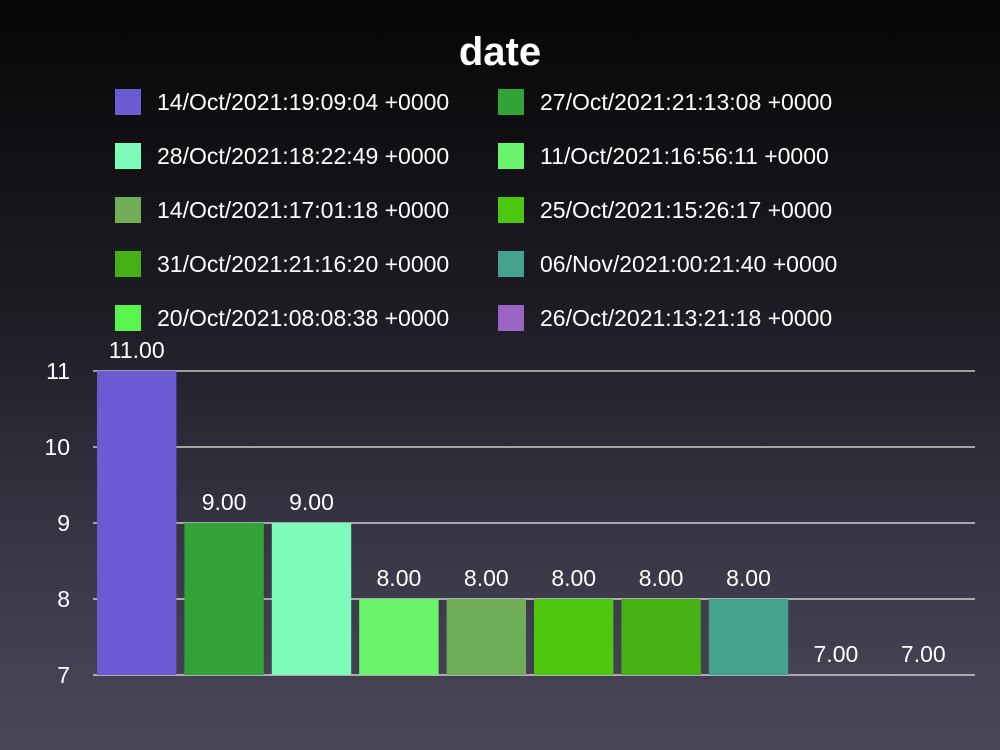 Image resolution: width=1000 pixels, height=750 pixels. Describe the element at coordinates (137, 350) in the screenshot. I see `bar-value-label: 11.00` at that location.